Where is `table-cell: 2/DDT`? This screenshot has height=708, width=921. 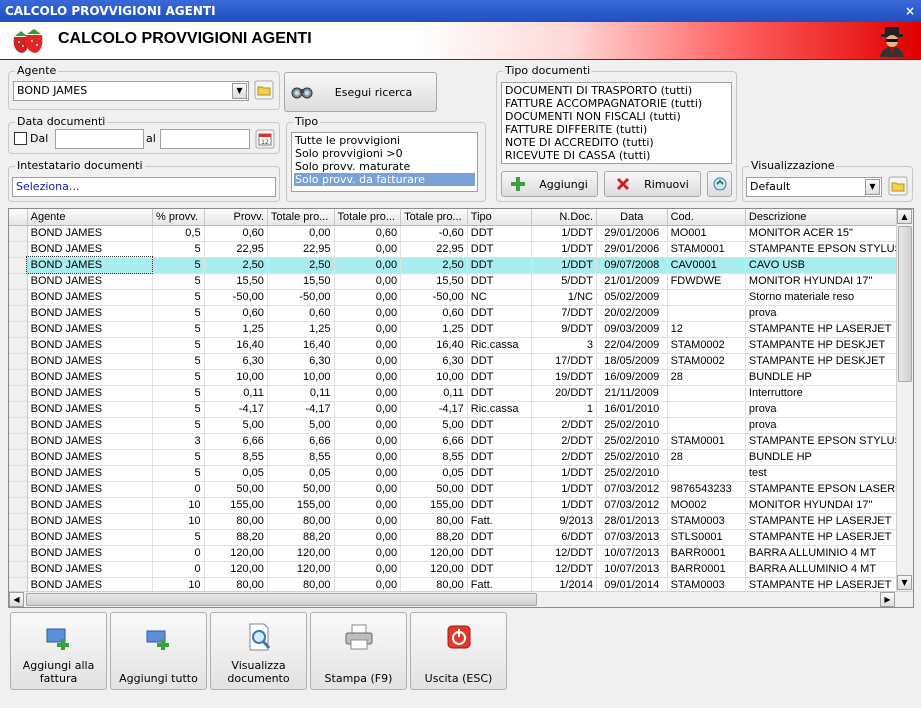 table-cell: 2/DDT is located at coordinates (564, 441).